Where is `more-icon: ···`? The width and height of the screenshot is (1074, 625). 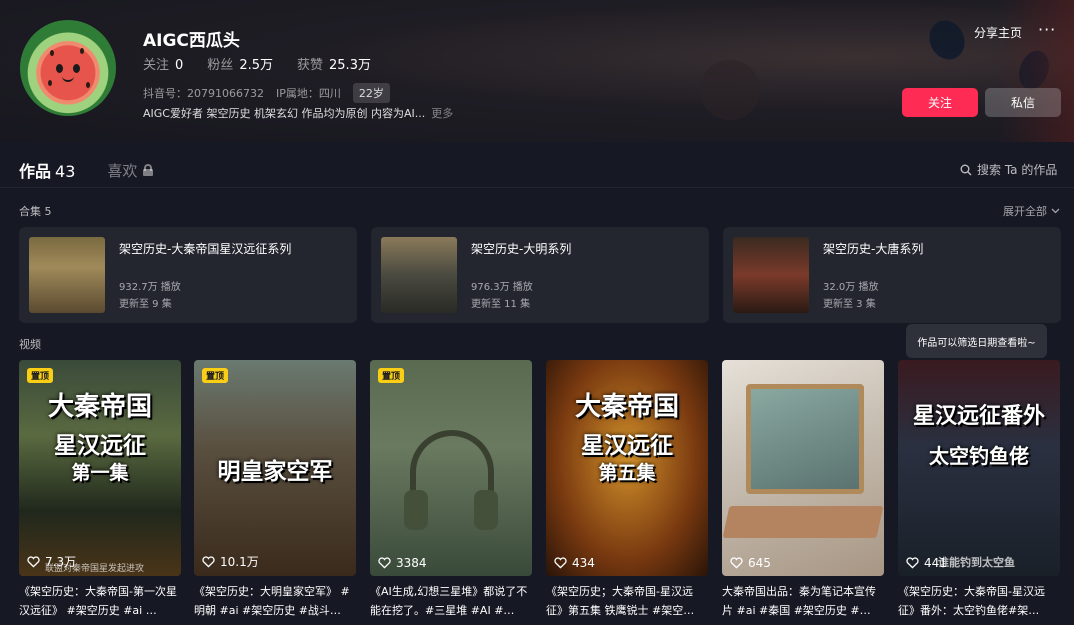
more-icon: ··· is located at coordinates (1047, 29).